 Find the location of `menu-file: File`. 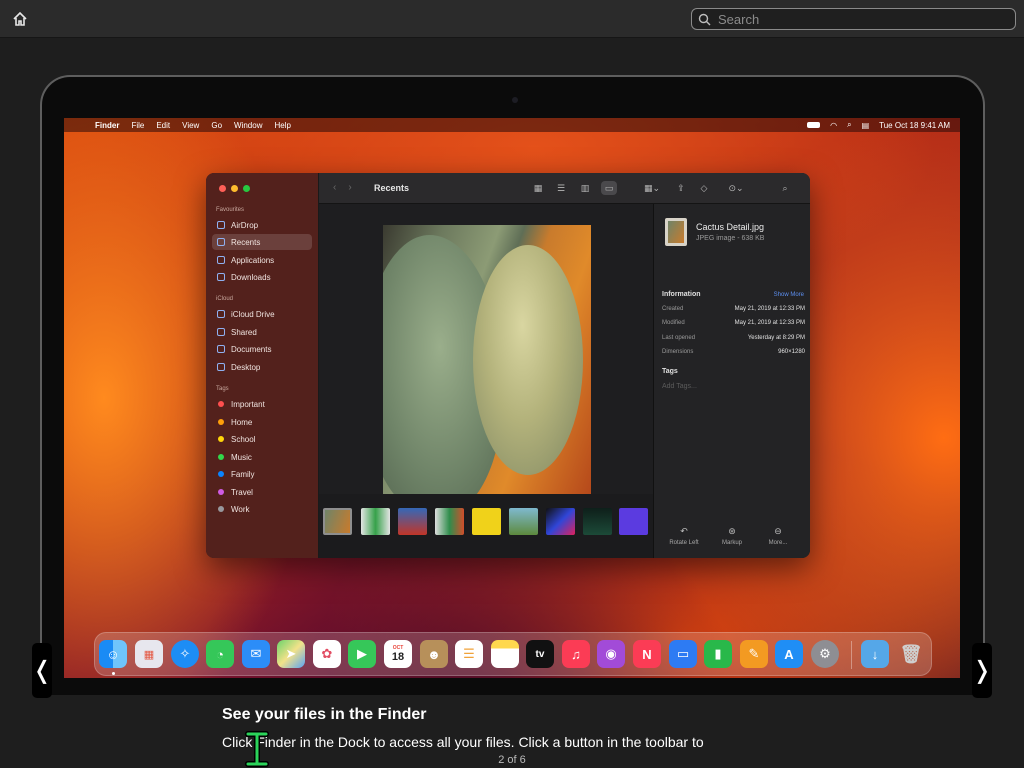

menu-file: File is located at coordinates (137, 125).